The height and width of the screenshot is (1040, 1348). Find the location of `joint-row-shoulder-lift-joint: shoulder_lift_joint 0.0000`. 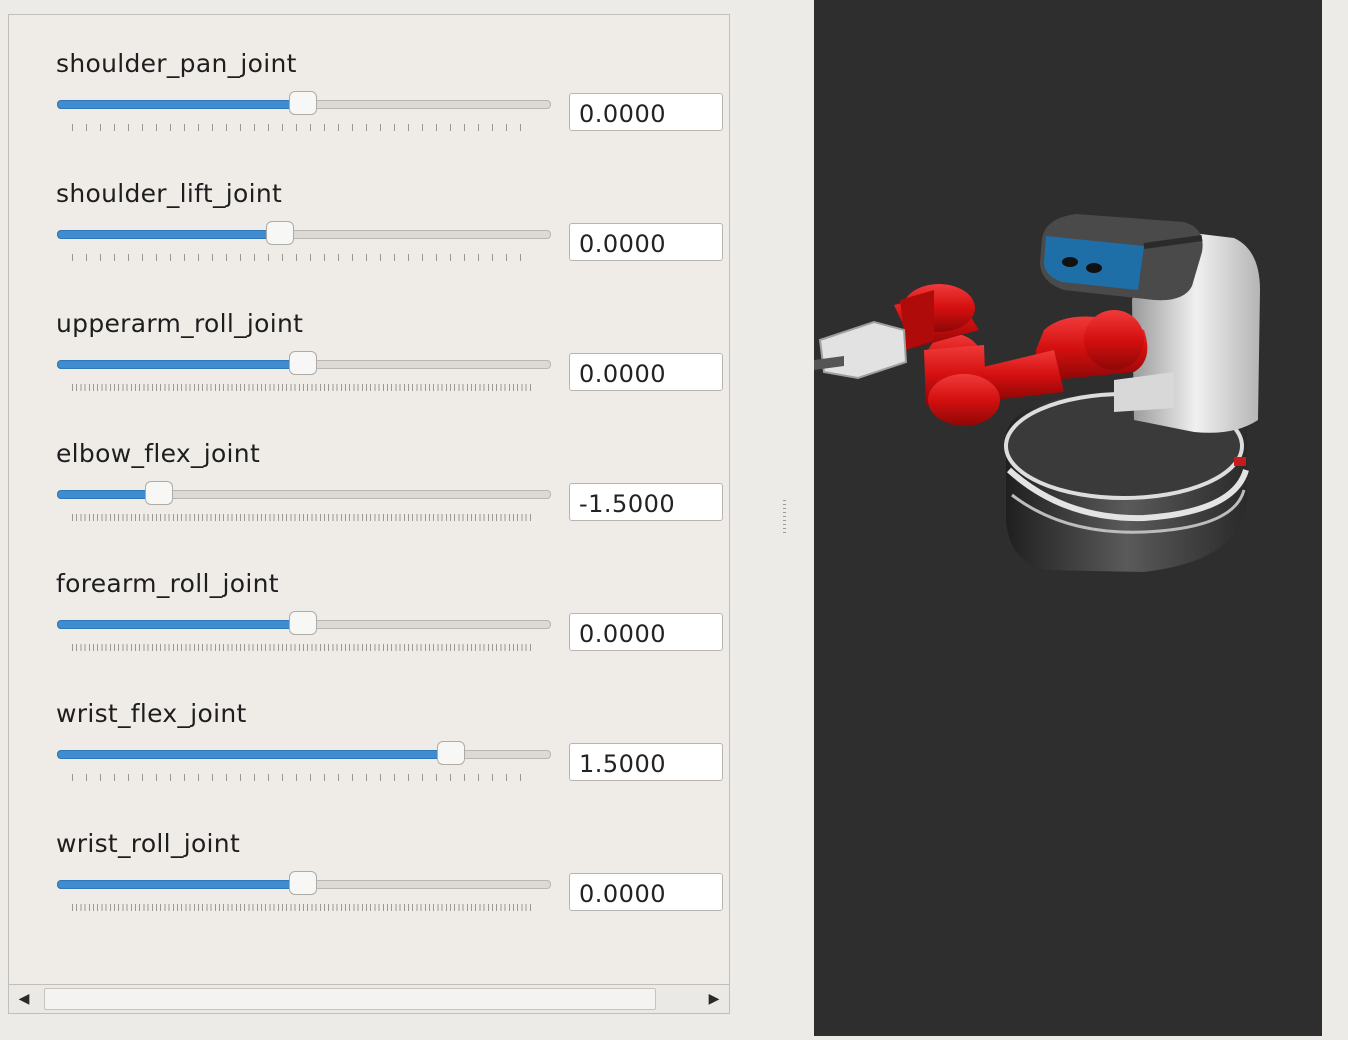

joint-row-shoulder-lift-joint: shoulder_lift_joint 0.0000 is located at coordinates (369, 244).